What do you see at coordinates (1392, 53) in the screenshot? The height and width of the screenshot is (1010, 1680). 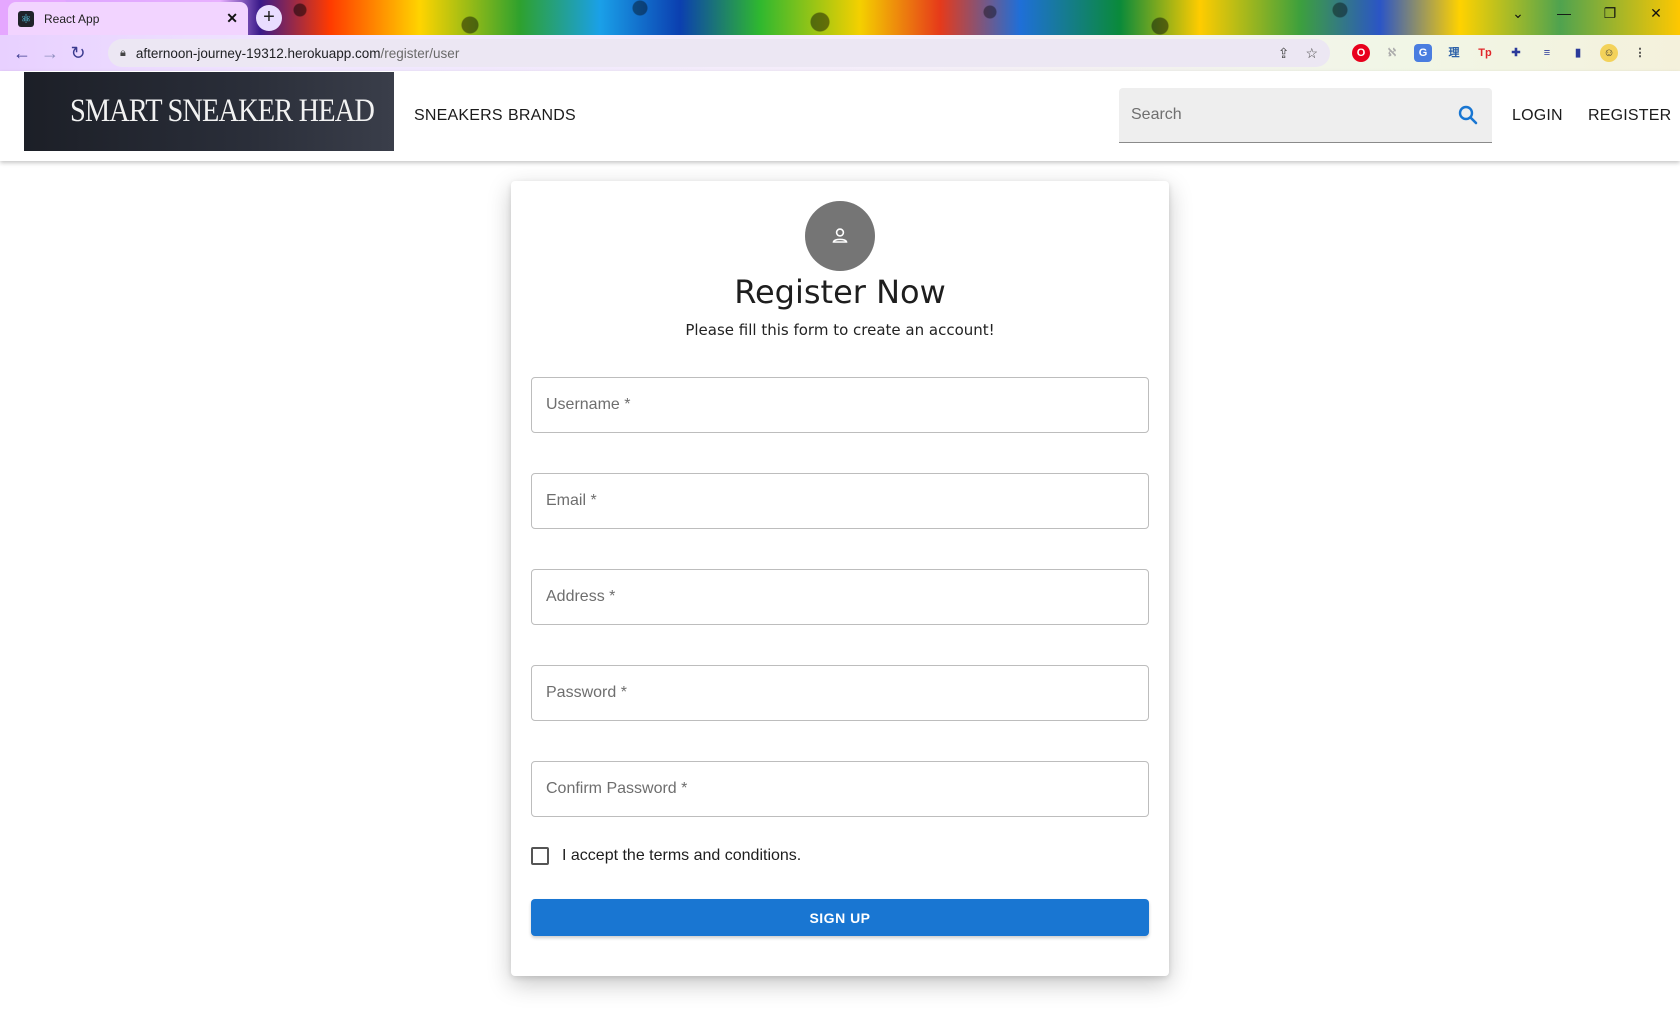 I see `grey-ext-icon: ℵ` at bounding box center [1392, 53].